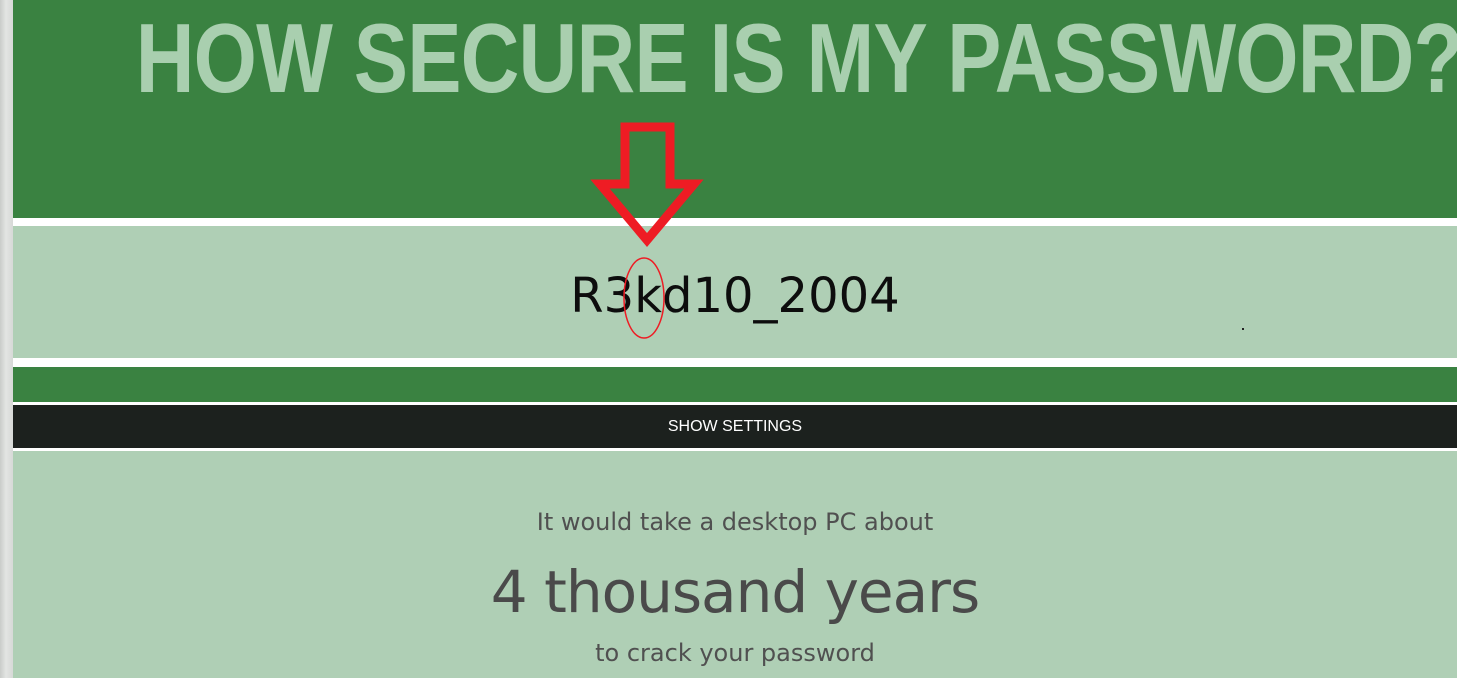 This screenshot has width=1457, height=678. Describe the element at coordinates (735, 384) in the screenshot. I see `strength-band` at that location.